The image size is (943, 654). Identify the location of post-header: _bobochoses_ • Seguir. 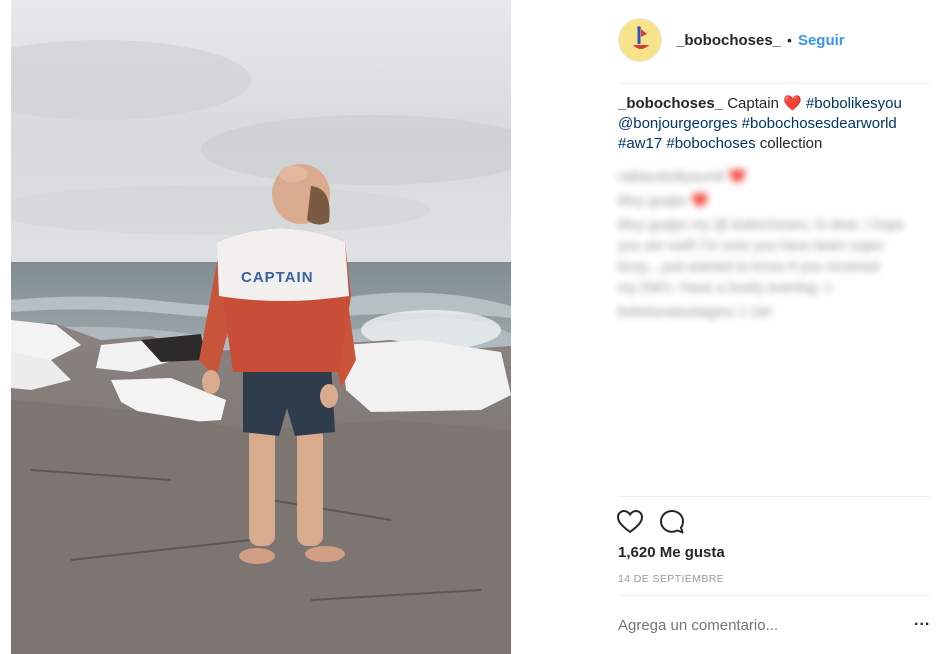
(780, 40).